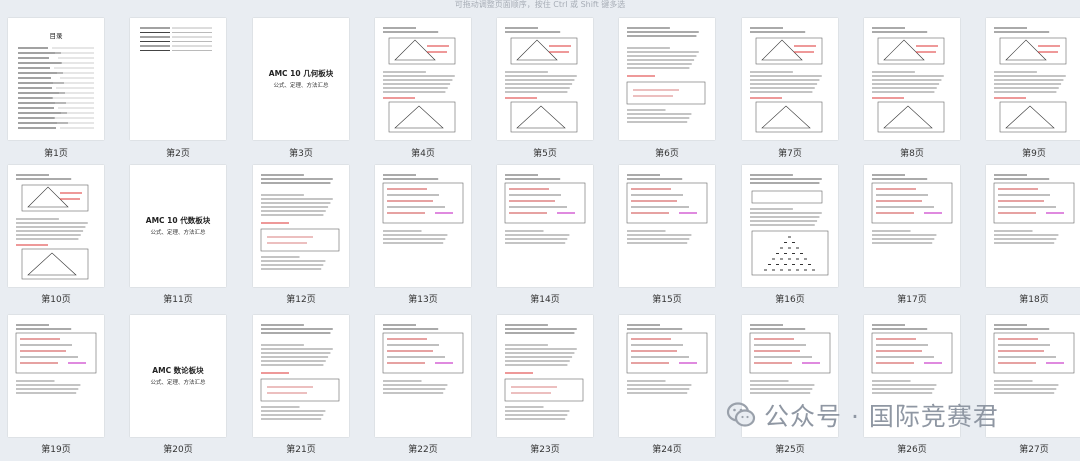 The width and height of the screenshot is (1080, 461). What do you see at coordinates (178, 450) in the screenshot?
I see `page-number-label: 第20页` at bounding box center [178, 450].